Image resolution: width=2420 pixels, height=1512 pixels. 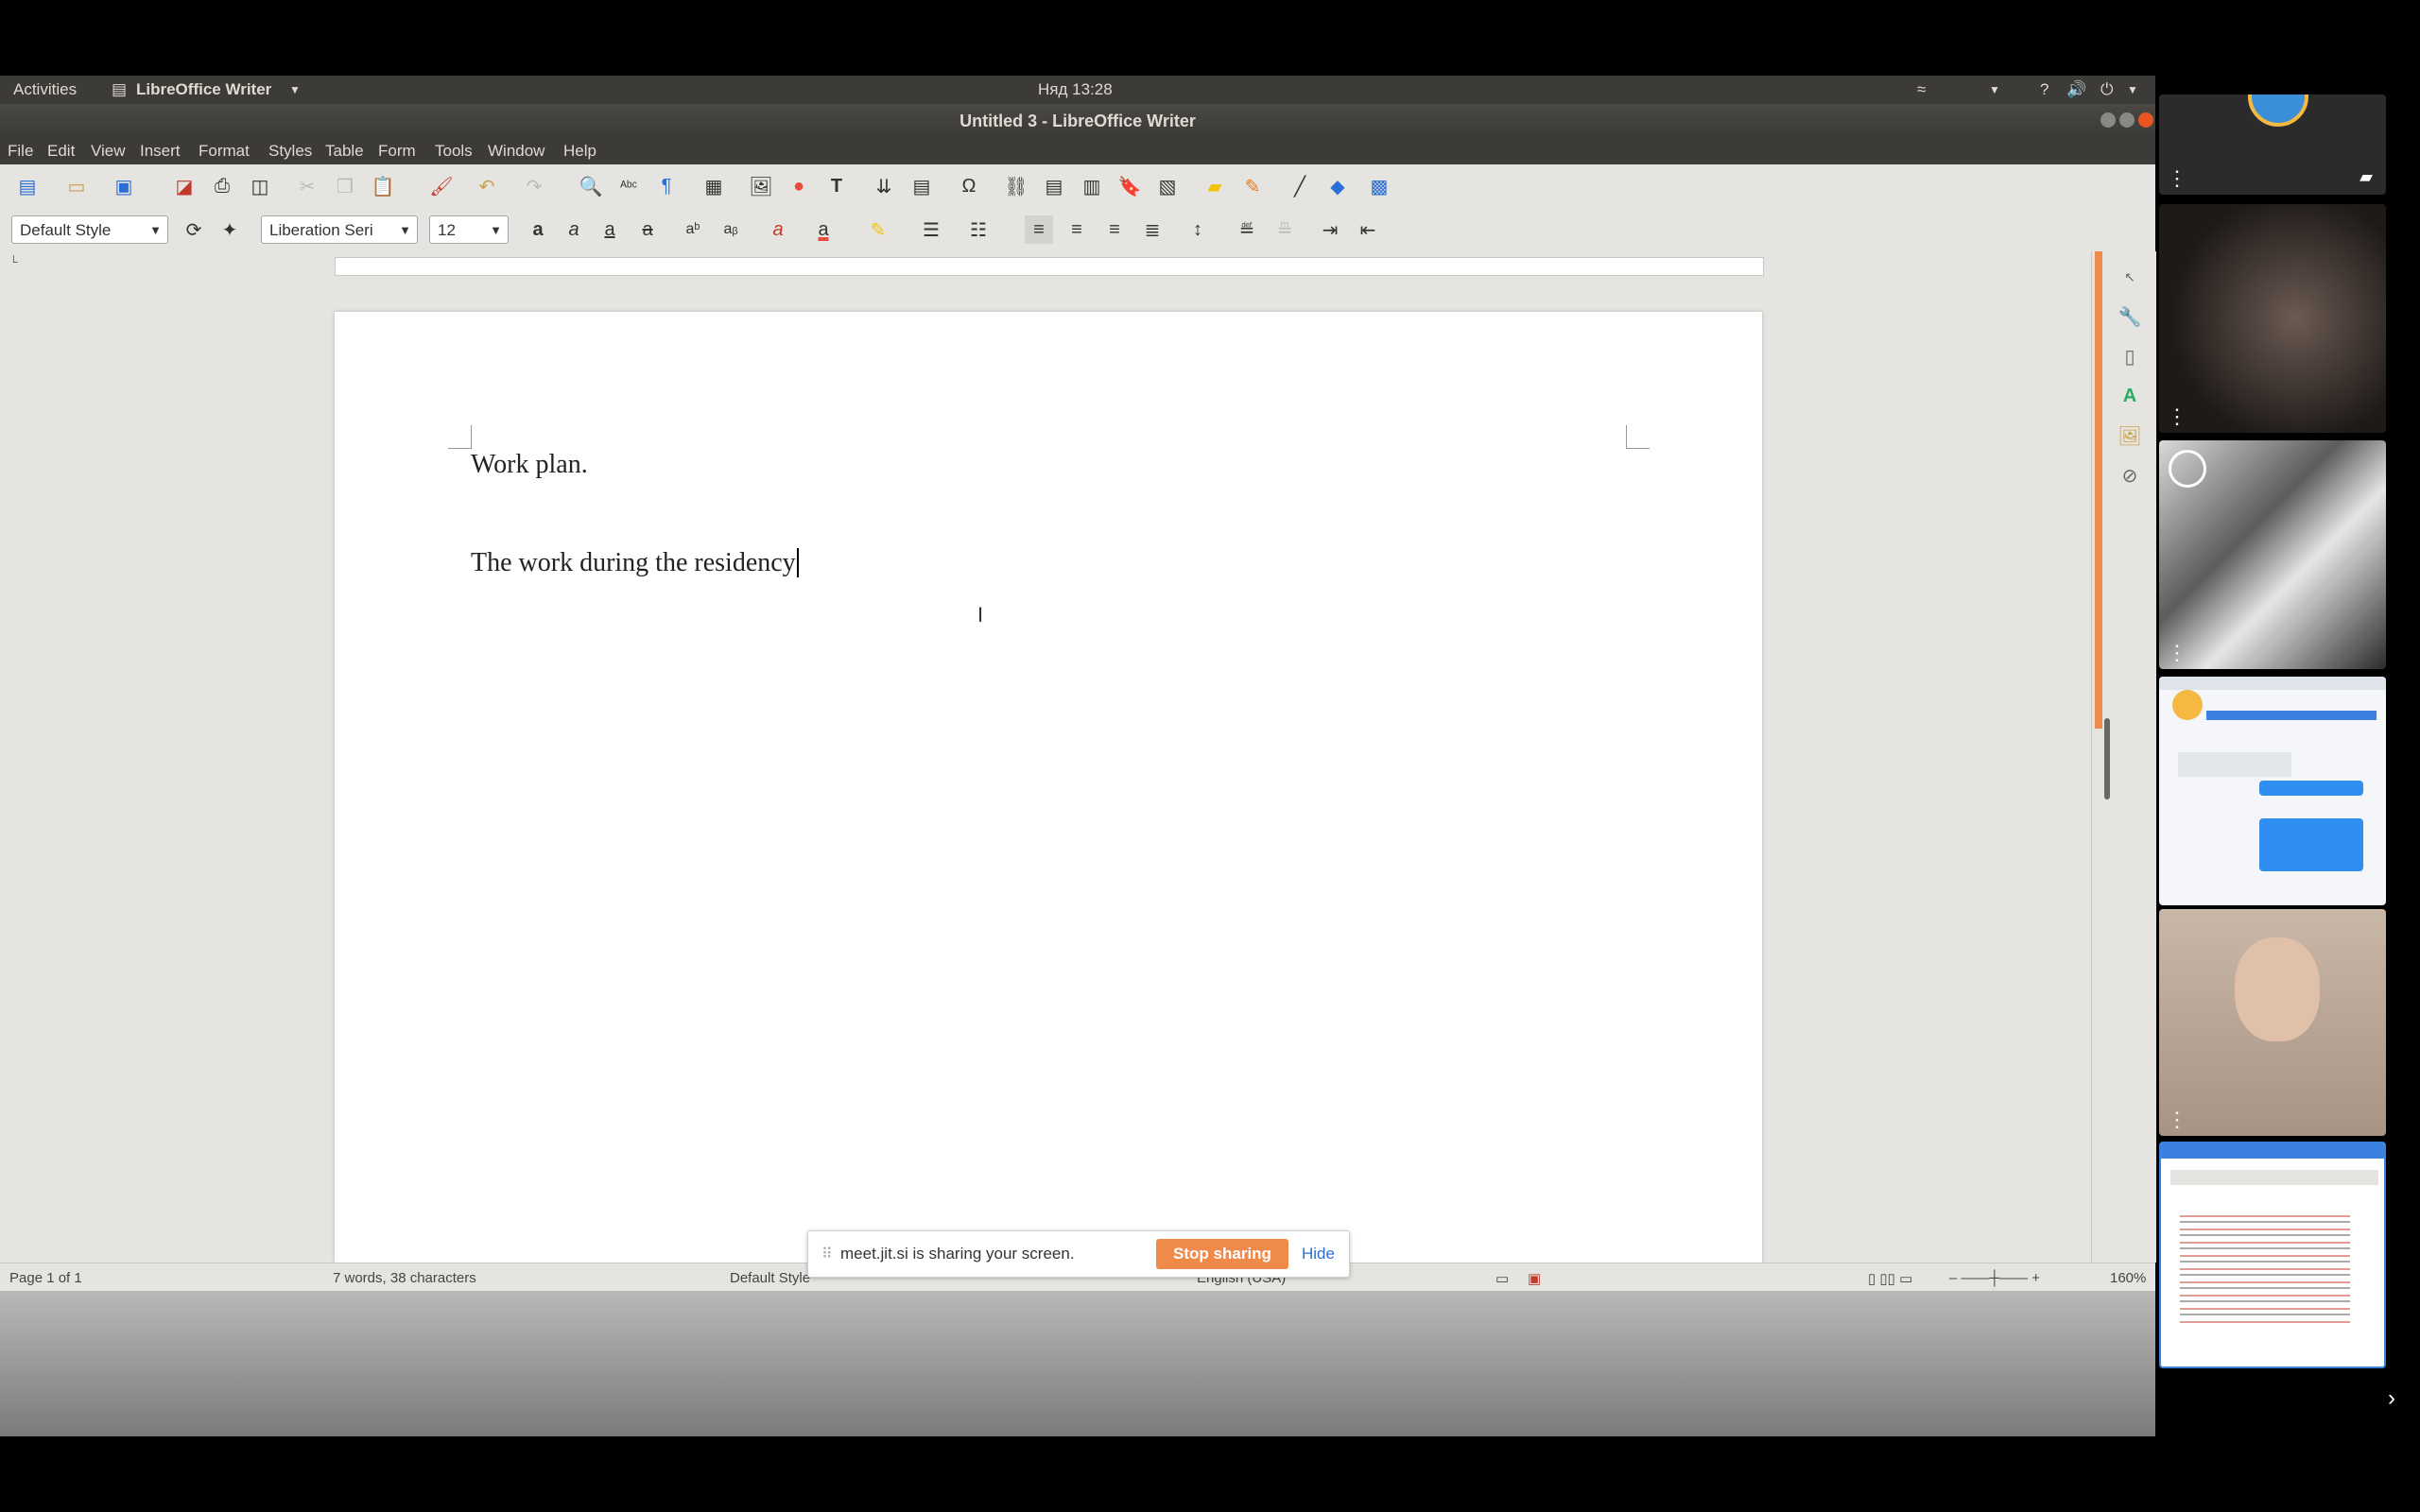 What do you see at coordinates (1252, 186) in the screenshot?
I see `track-changes-icon: ✎` at bounding box center [1252, 186].